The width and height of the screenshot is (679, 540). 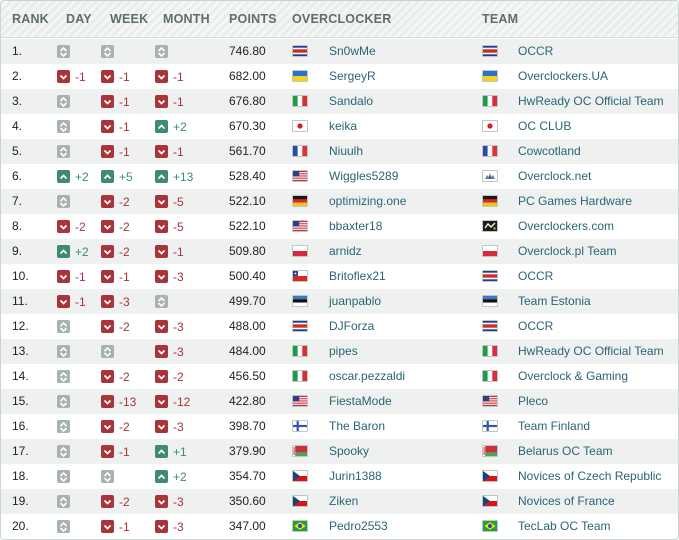 What do you see at coordinates (343, 126) in the screenshot?
I see `overclocker-link: keika` at bounding box center [343, 126].